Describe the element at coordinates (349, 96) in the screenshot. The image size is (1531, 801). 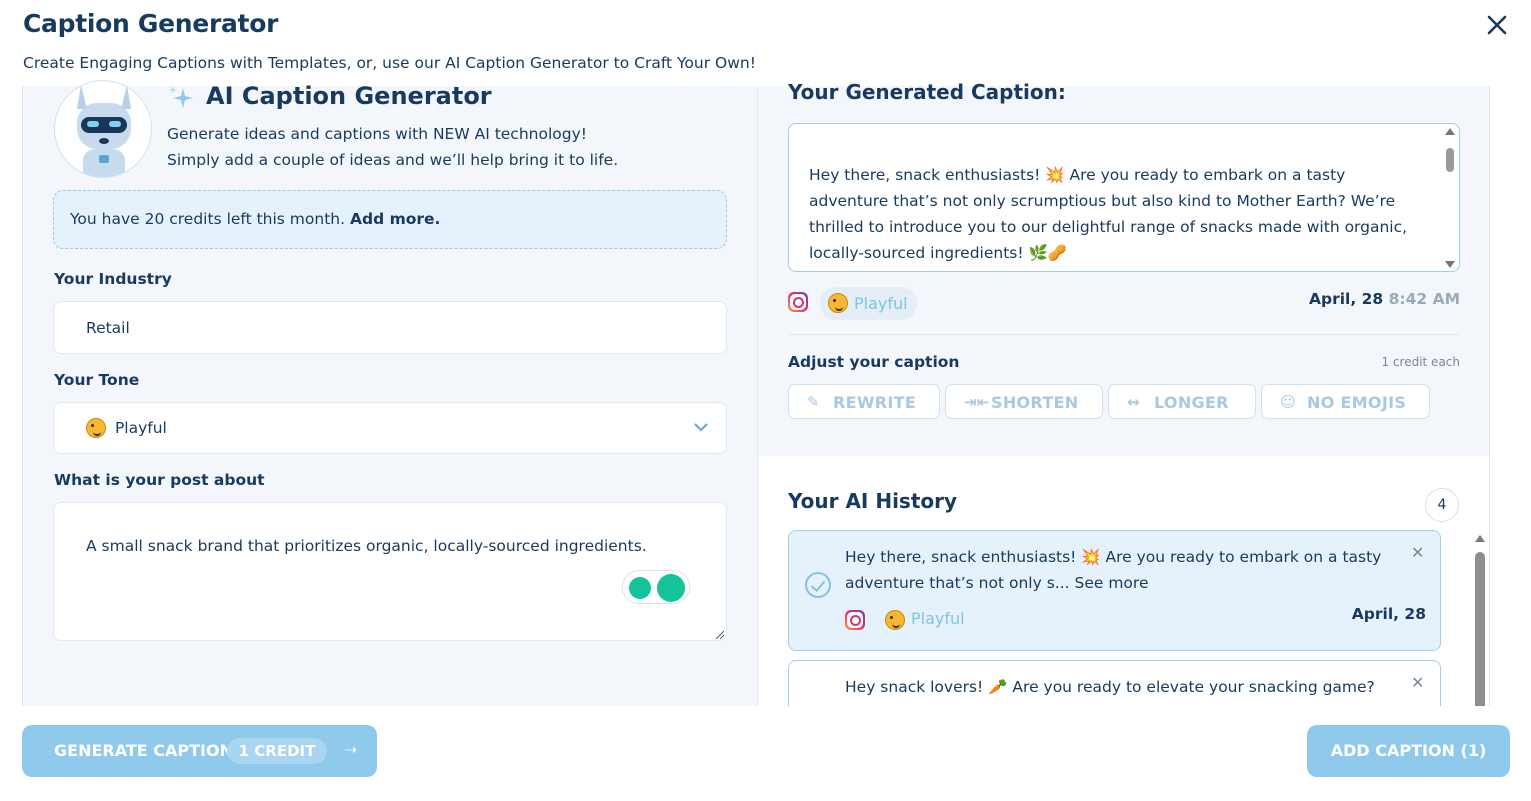
I see `ai-generator-title: AI Caption Generator` at that location.